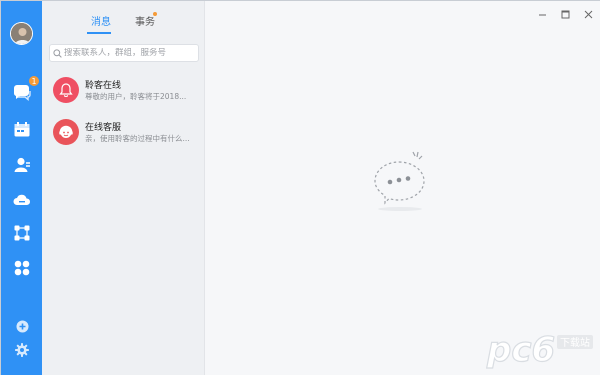 The image size is (600, 375). I want to click on apps-network-icon, so click(22, 233).